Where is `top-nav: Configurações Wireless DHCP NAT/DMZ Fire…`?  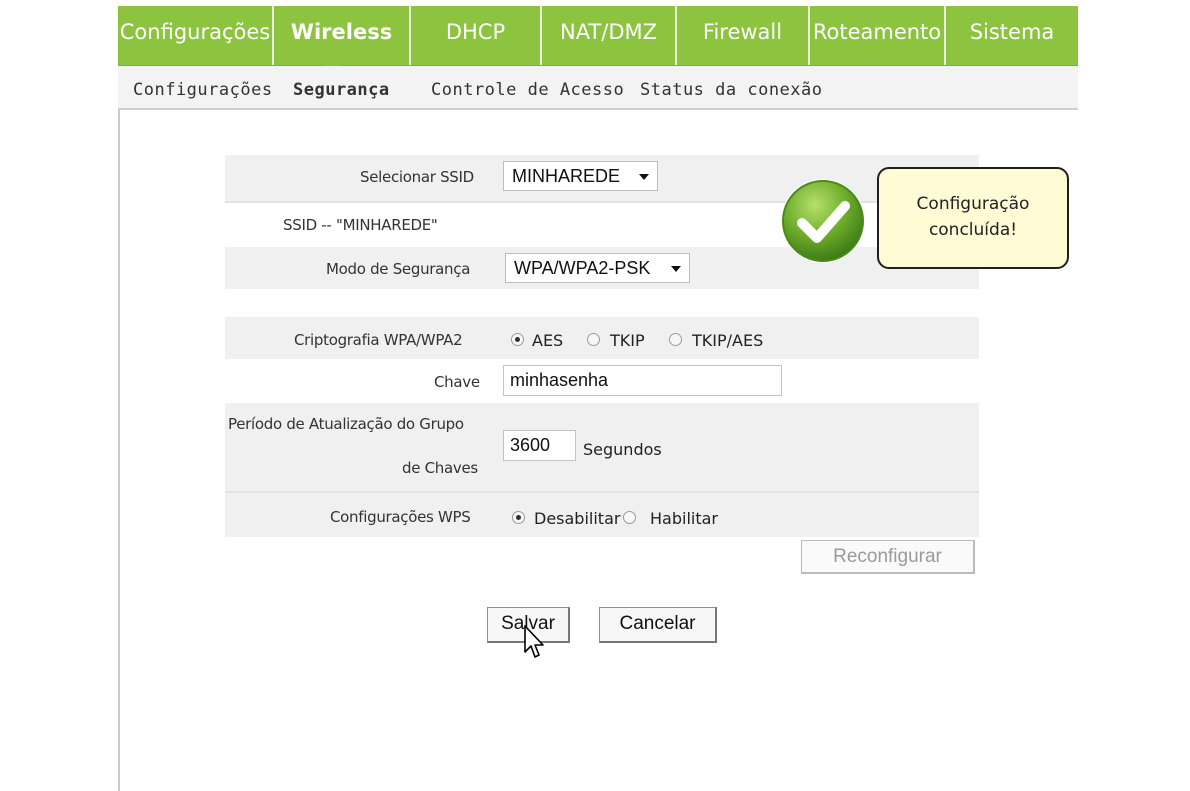
top-nav: Configurações Wireless DHCP NAT/DMZ Fire… is located at coordinates (598, 36).